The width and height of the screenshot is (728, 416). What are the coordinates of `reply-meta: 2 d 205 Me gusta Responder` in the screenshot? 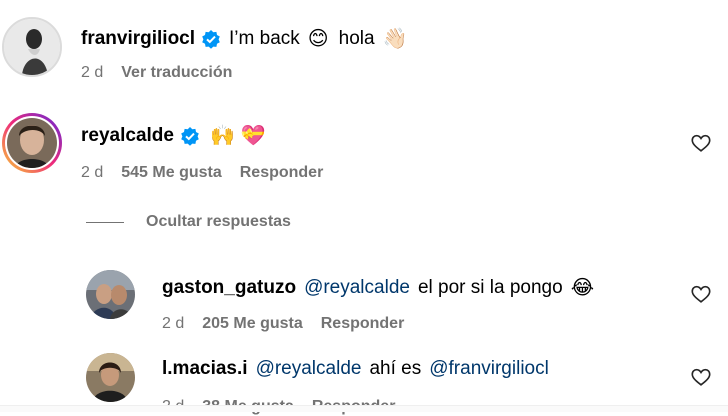 It's located at (283, 324).